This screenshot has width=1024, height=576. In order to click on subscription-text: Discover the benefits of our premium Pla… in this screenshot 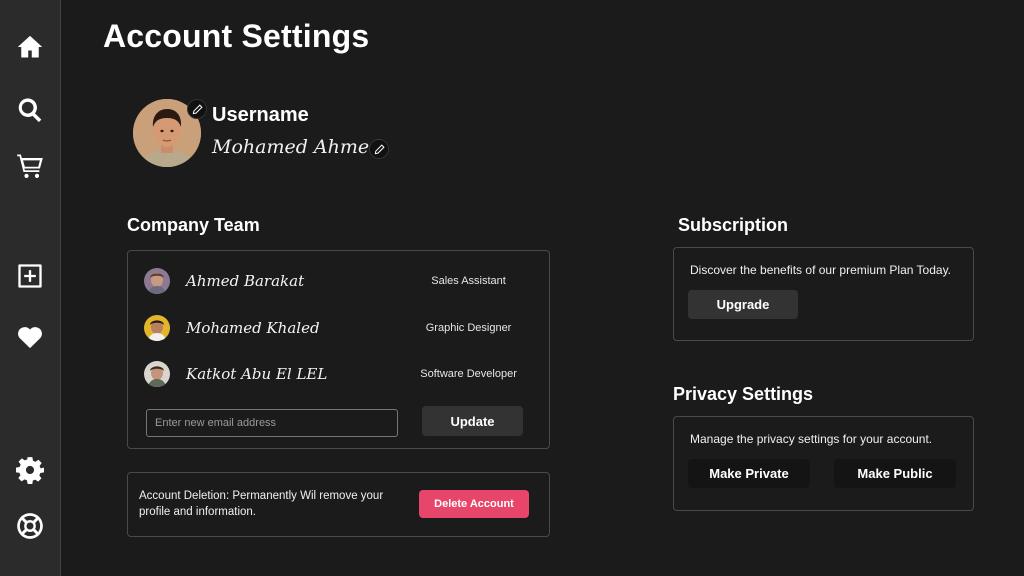, I will do `click(821, 270)`.